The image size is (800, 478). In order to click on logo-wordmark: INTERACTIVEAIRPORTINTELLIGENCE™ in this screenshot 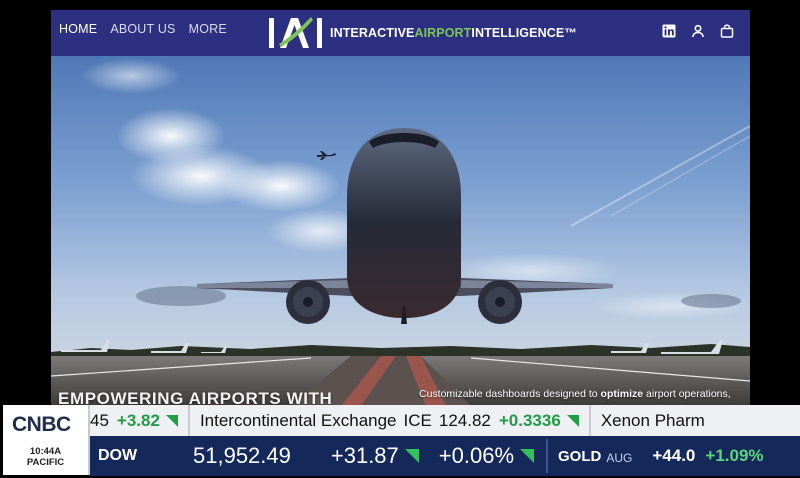, I will do `click(453, 33)`.